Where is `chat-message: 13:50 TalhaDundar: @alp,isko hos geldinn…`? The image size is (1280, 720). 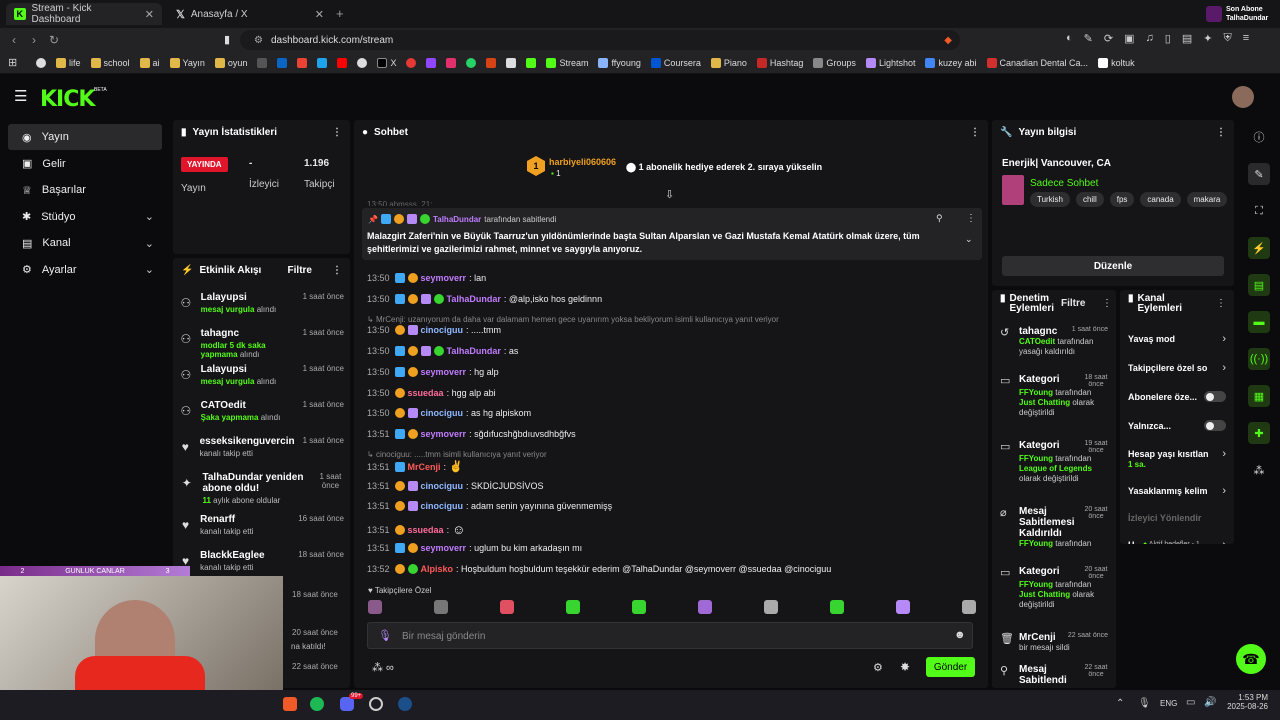 chat-message: 13:50 TalhaDundar: @alp,isko hos geldinn… is located at coordinates (484, 299).